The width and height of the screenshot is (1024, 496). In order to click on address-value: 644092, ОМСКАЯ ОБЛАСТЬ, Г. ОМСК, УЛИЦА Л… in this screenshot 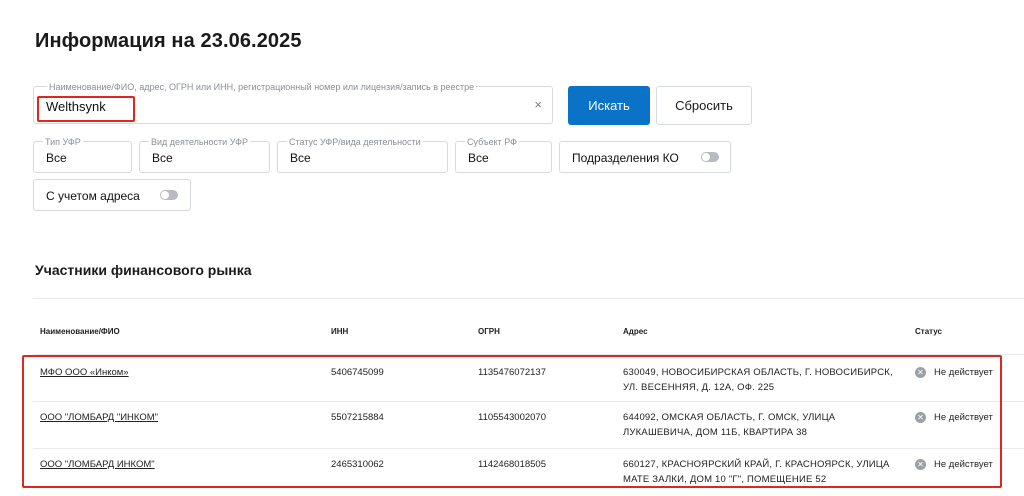, I will do `click(729, 425)`.